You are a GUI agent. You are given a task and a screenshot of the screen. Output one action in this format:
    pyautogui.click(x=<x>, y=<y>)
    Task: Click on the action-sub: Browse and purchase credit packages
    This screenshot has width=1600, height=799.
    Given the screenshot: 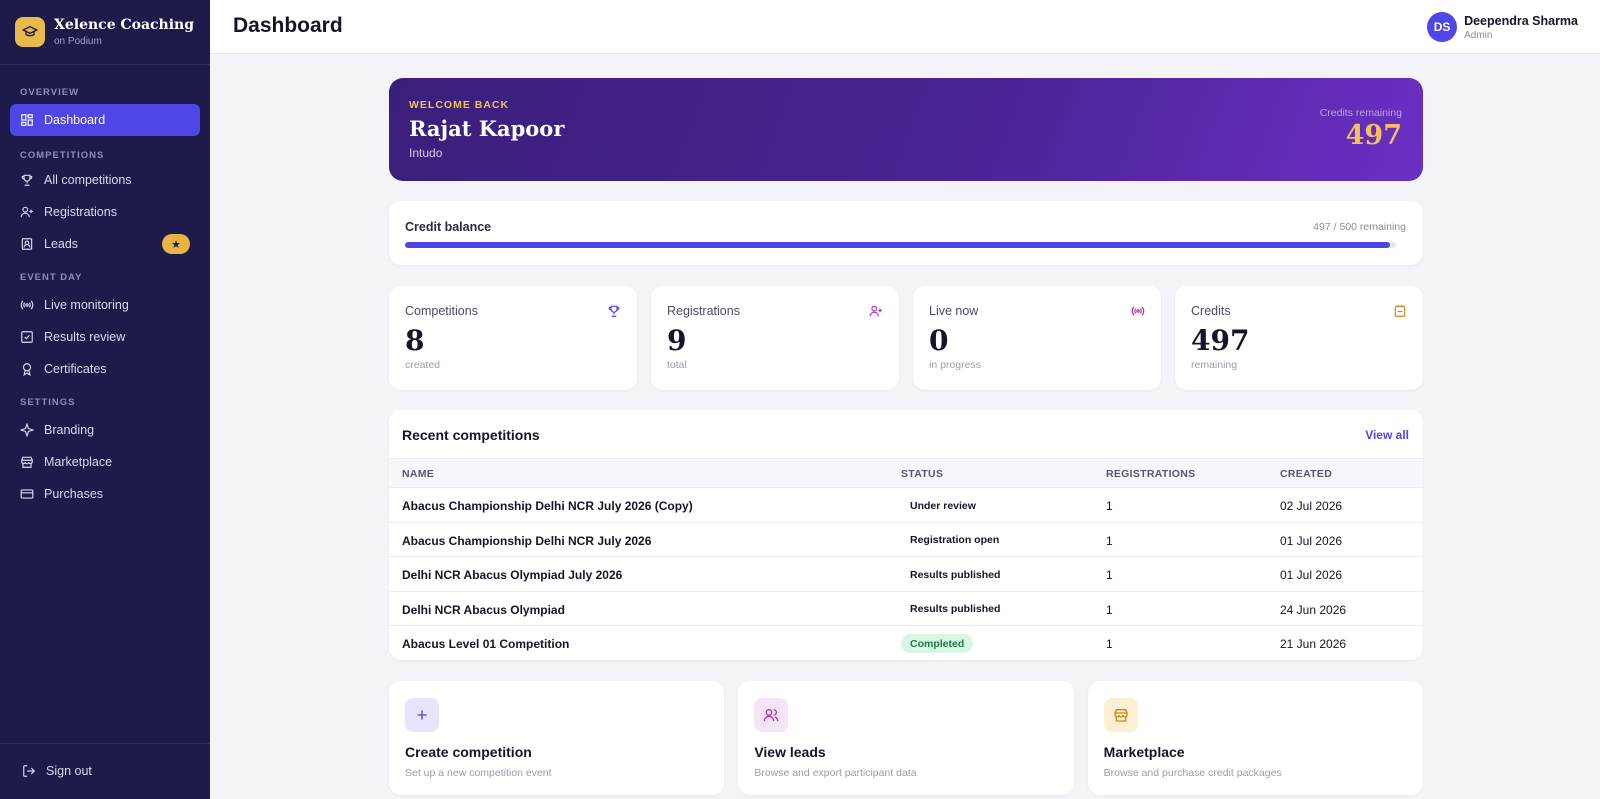 What is the action you would take?
    pyautogui.click(x=1192, y=773)
    